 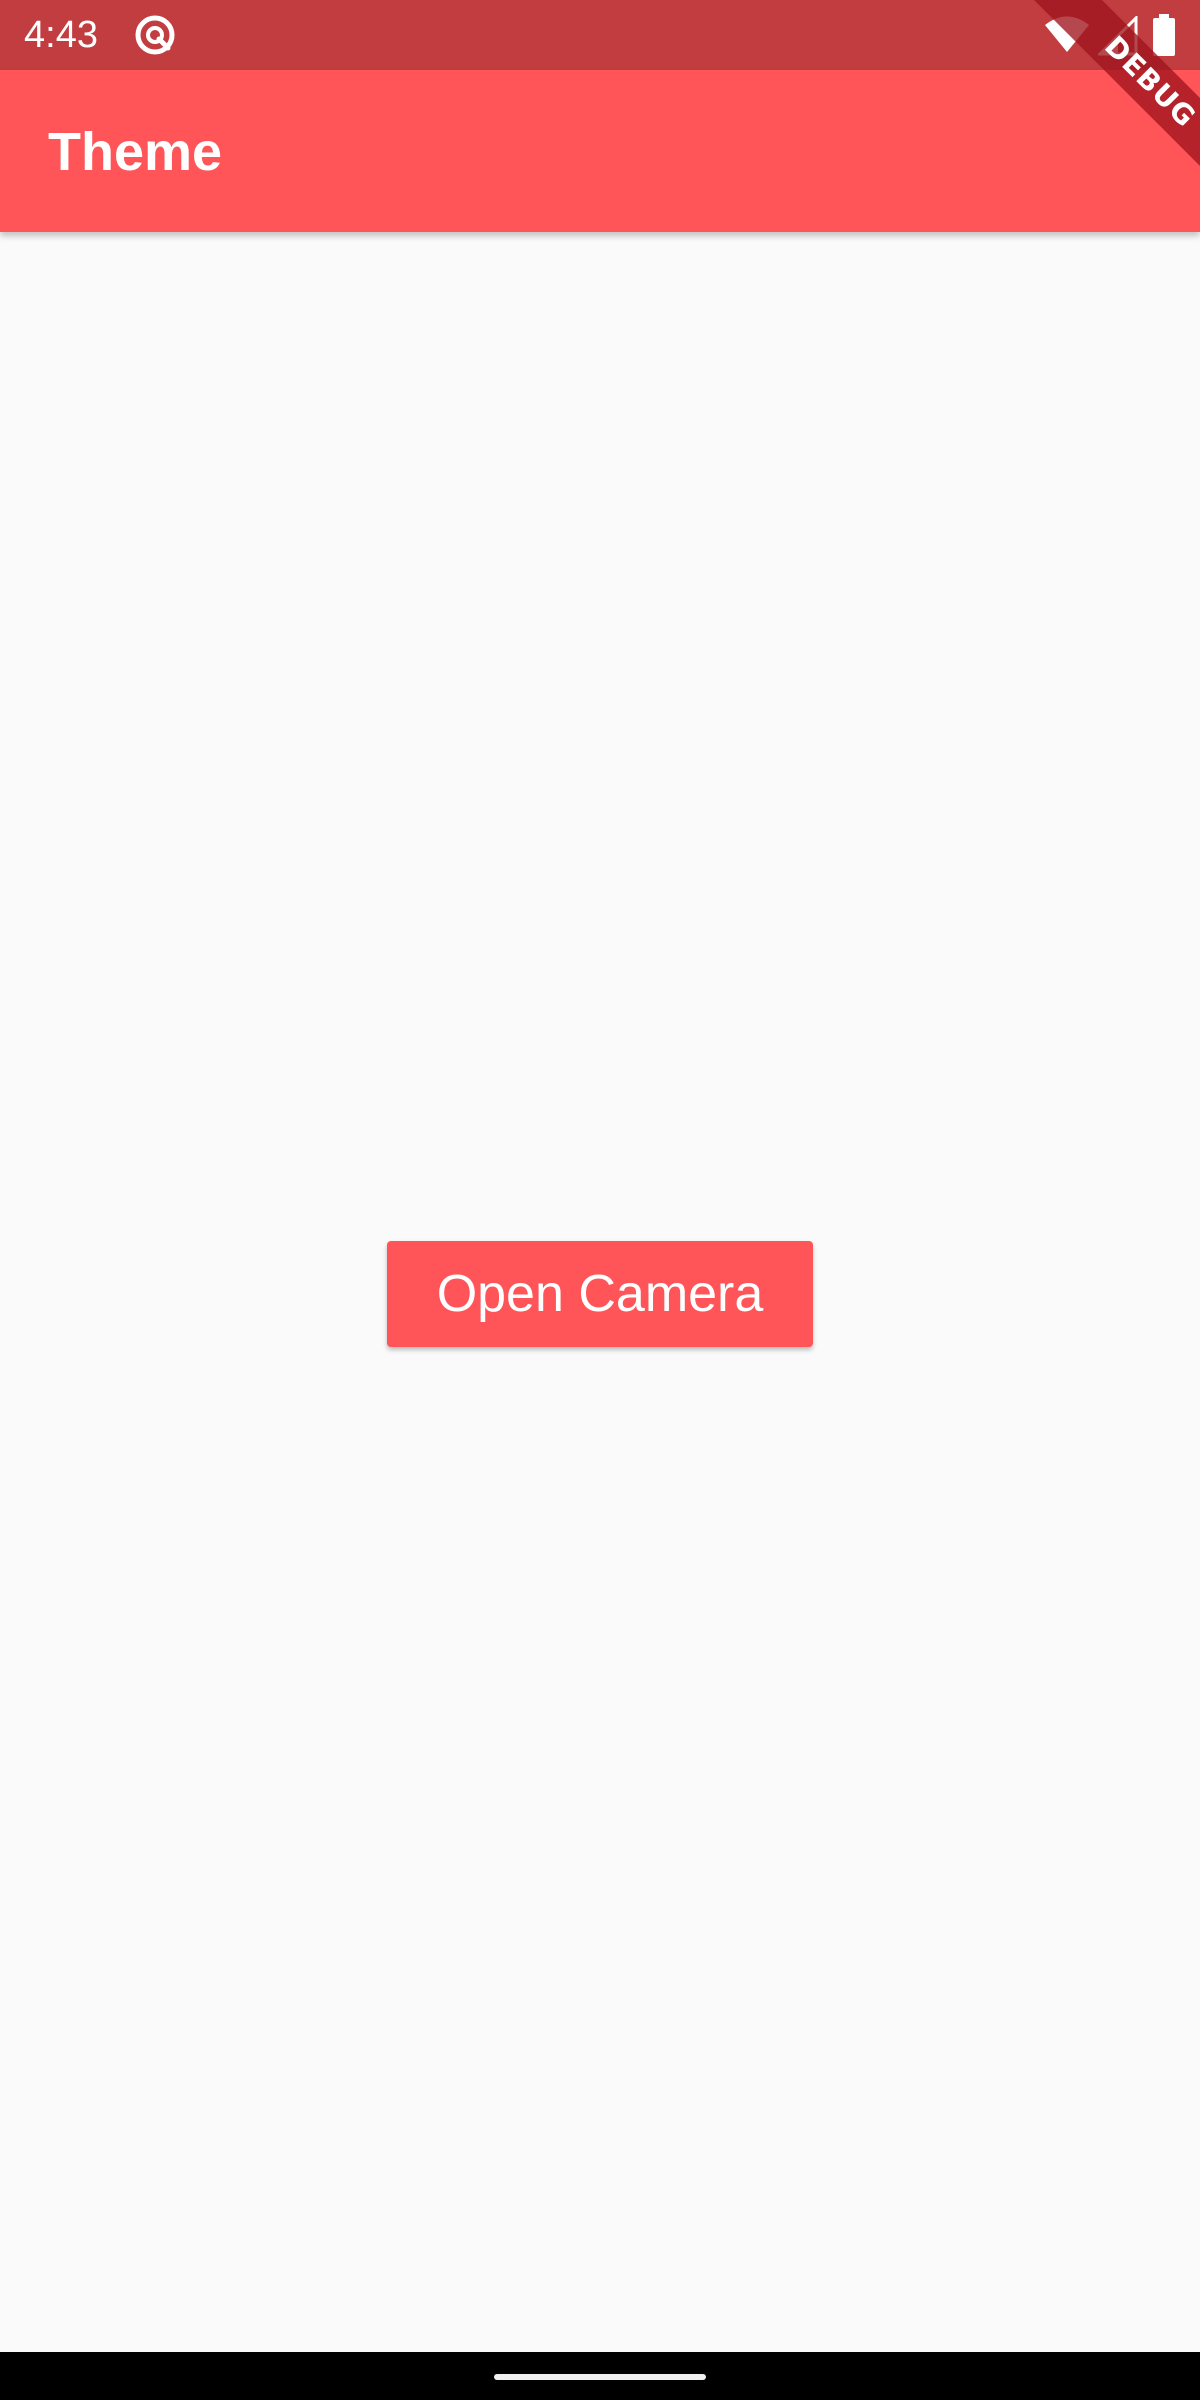 I want to click on cellular-signal-icon, so click(x=1118, y=36).